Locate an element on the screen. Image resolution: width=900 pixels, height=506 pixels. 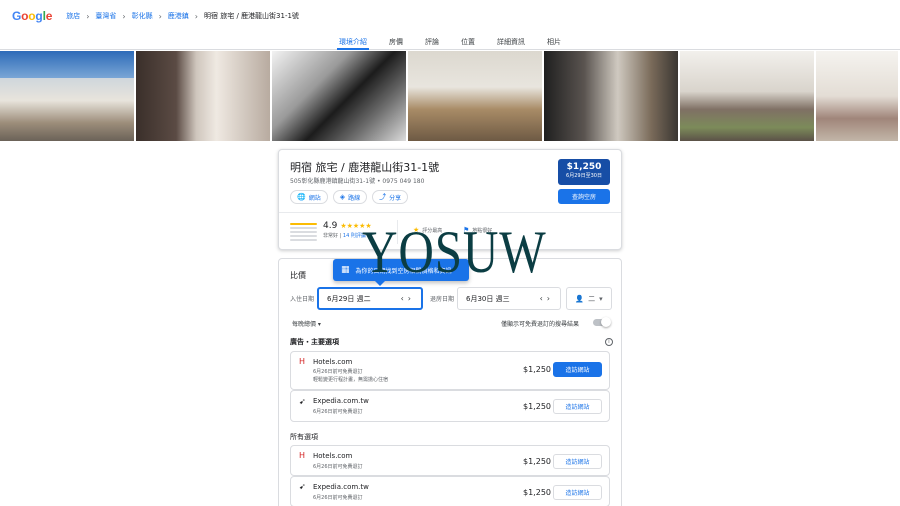
photo-living-room is located at coordinates (611, 96).